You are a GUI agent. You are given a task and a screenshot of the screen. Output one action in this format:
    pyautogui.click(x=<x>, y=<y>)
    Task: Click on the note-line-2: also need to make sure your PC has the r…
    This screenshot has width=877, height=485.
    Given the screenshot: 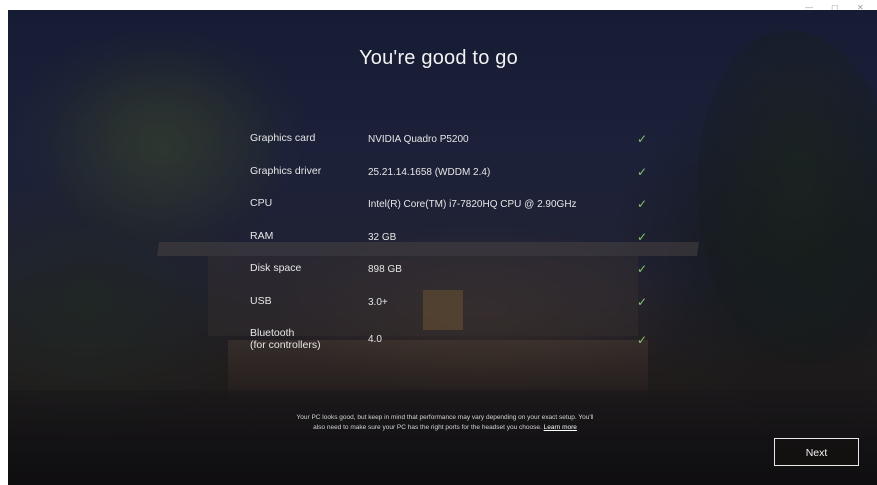 What is the action you would take?
    pyautogui.click(x=427, y=427)
    